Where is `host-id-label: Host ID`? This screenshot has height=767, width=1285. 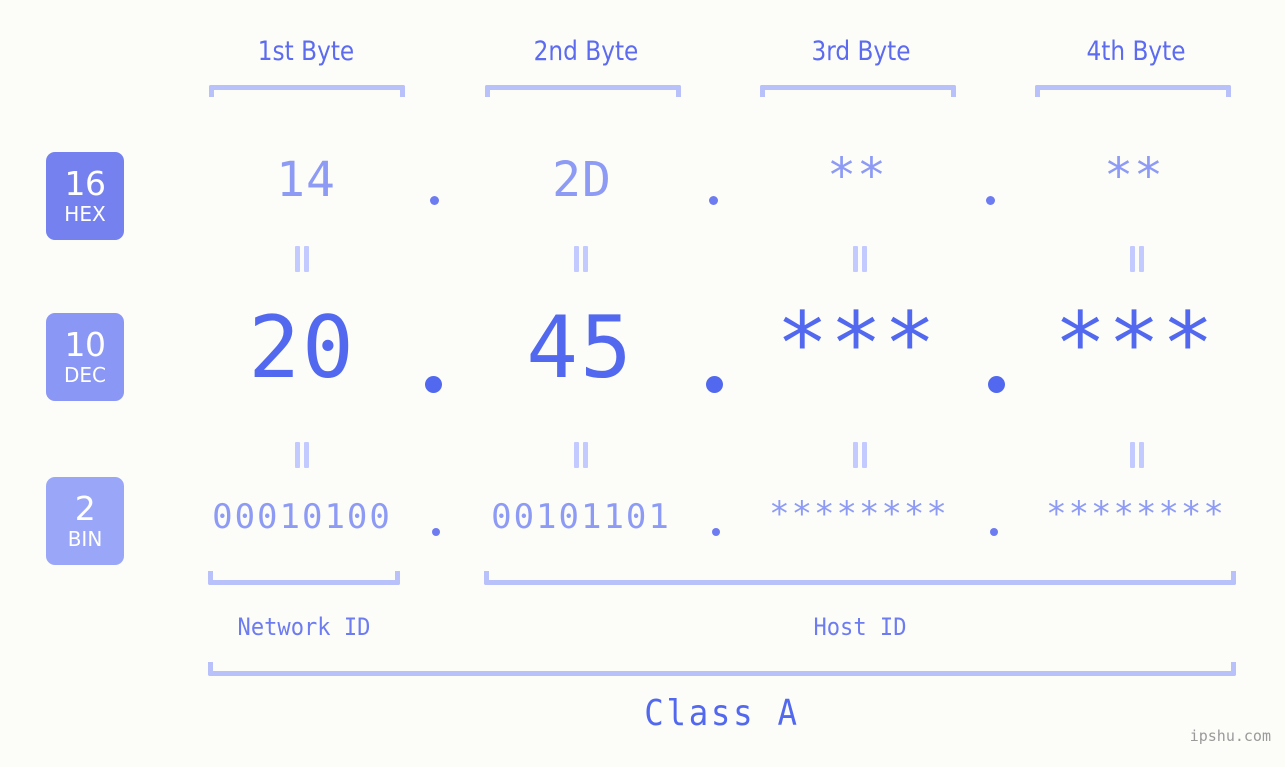 host-id-label: Host ID is located at coordinates (860, 627).